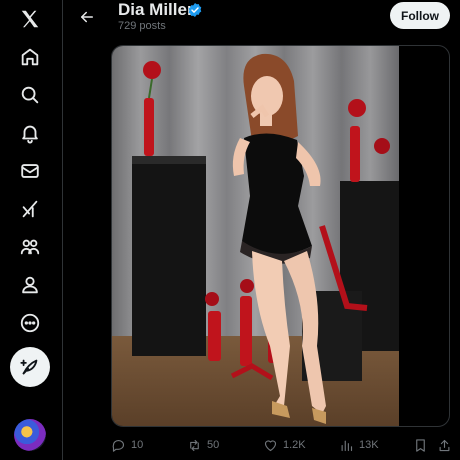  I want to click on like-button: 1.2K, so click(284, 445).